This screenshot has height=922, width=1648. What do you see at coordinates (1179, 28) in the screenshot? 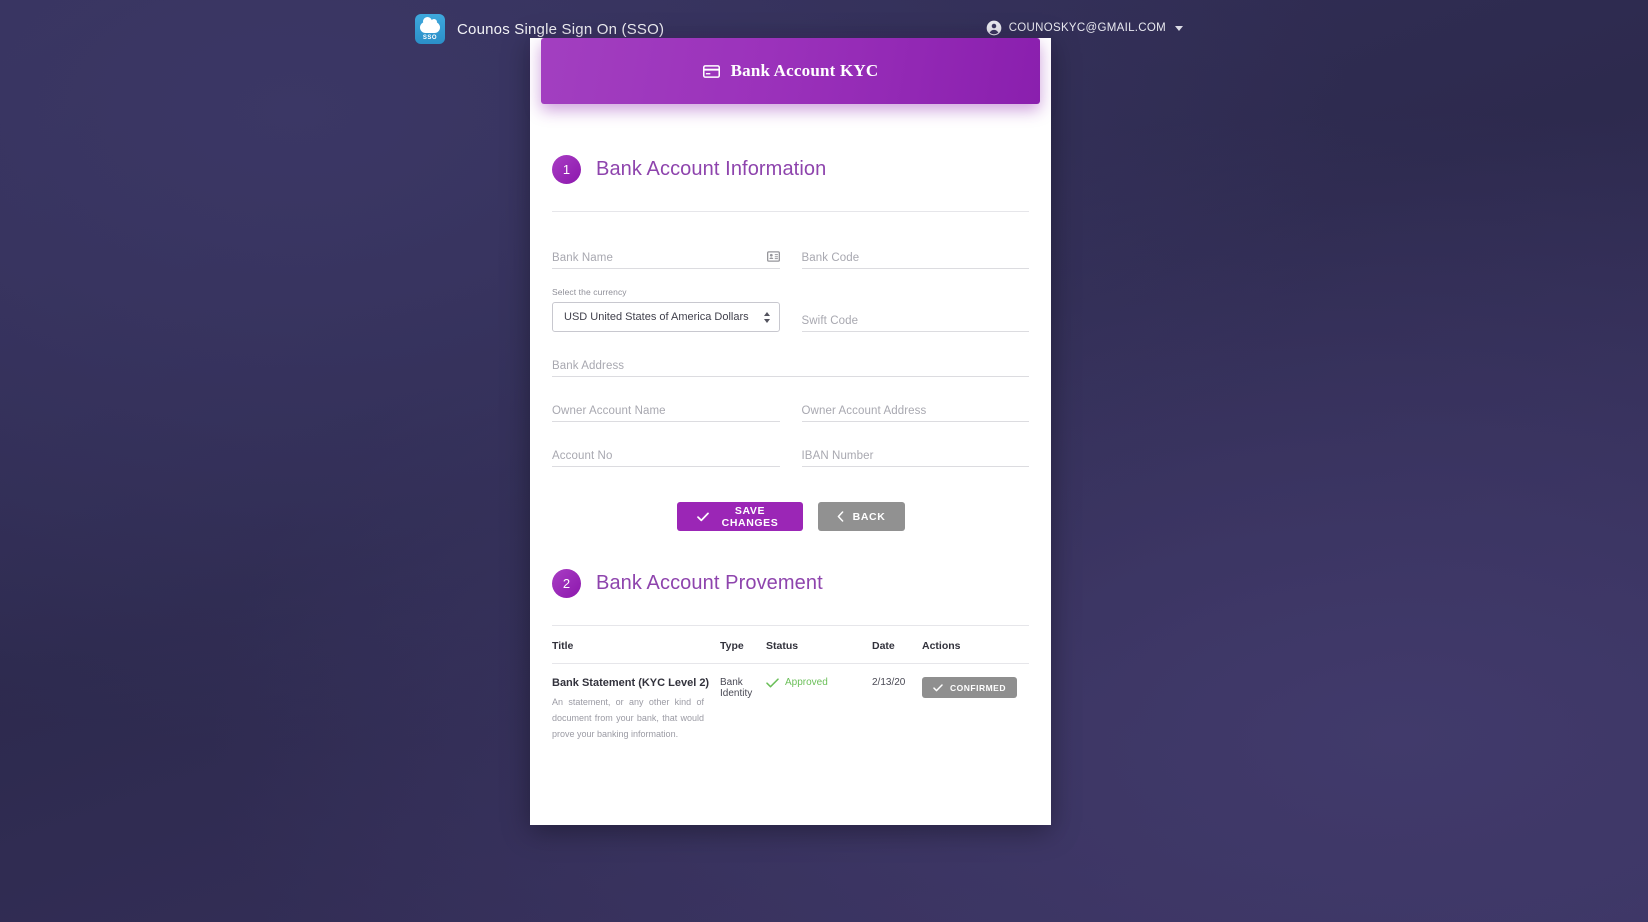
I see `chevron-down-icon` at bounding box center [1179, 28].